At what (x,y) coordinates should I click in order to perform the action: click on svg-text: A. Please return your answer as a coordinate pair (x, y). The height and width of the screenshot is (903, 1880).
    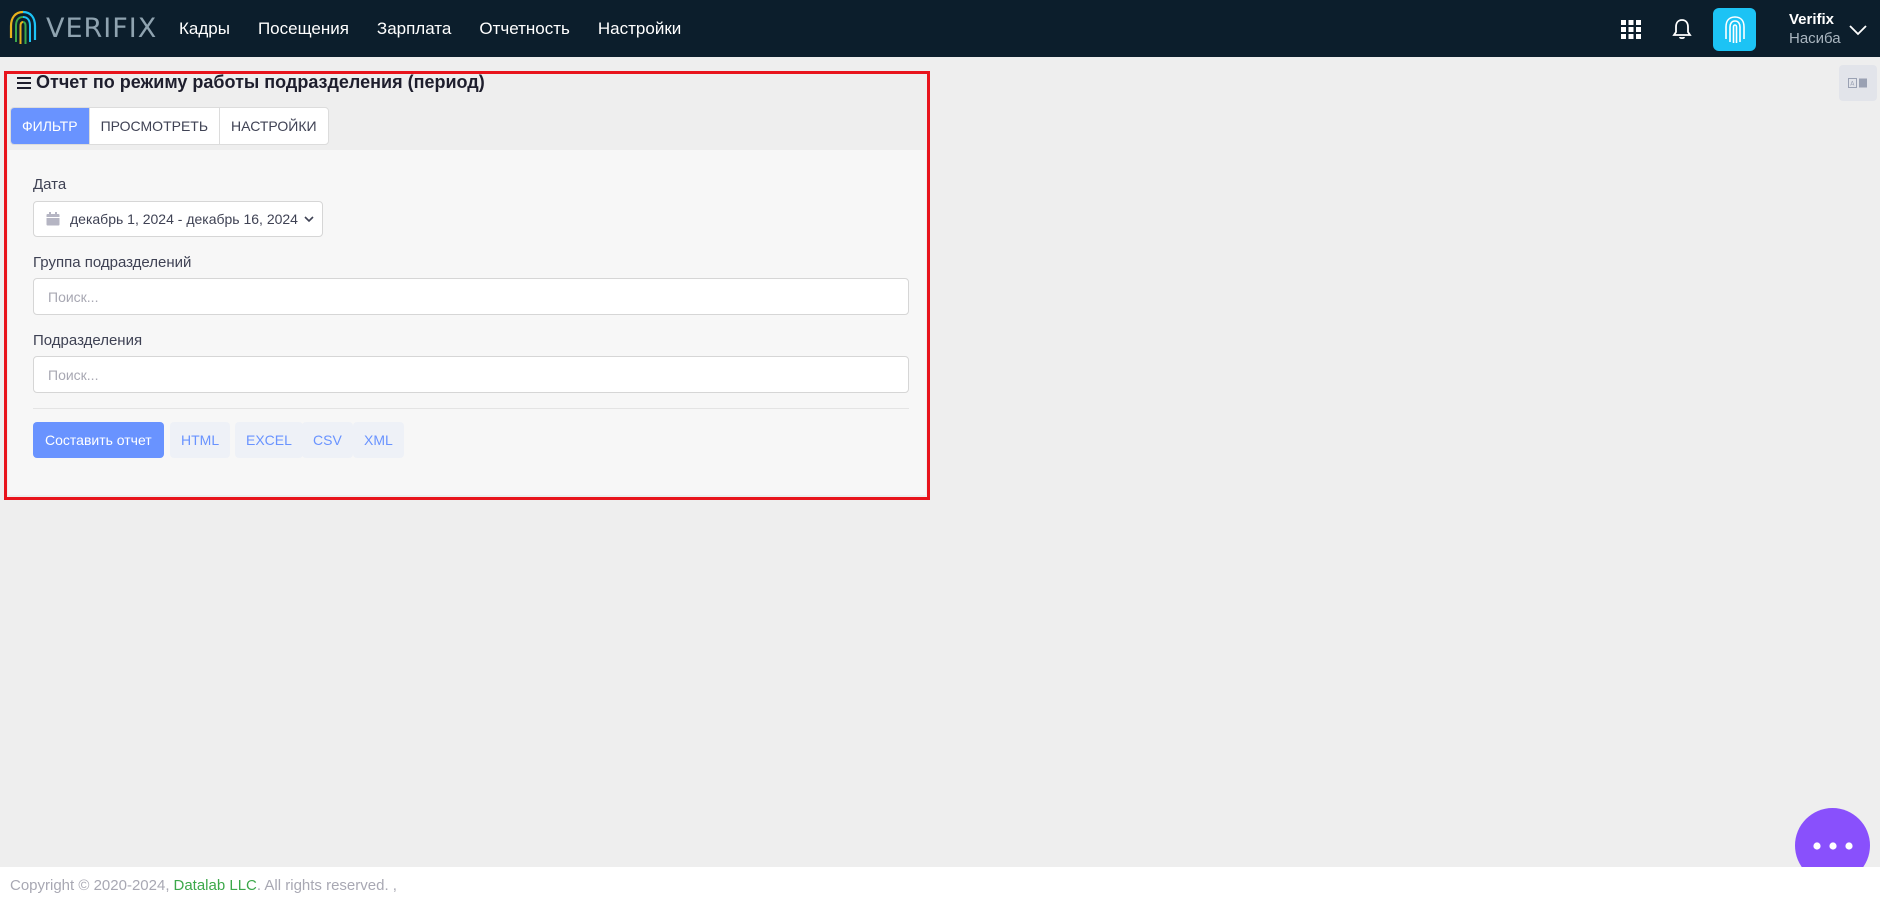
    Looking at the image, I should click on (1852, 84).